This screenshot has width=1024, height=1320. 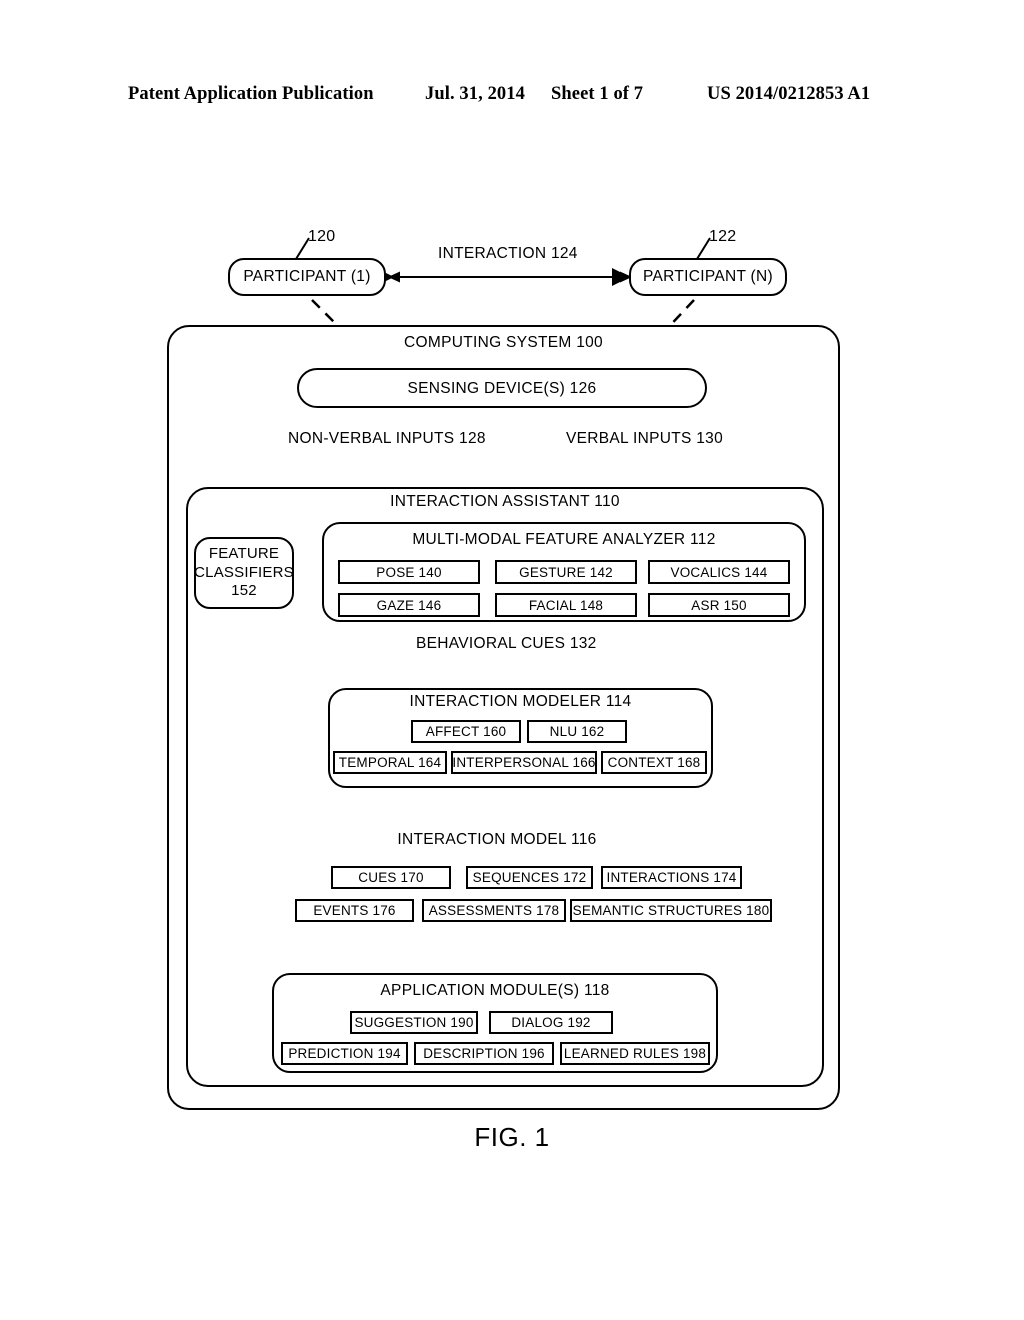 I want to click on figure-caption: FIG. 1, so click(x=512, y=1137).